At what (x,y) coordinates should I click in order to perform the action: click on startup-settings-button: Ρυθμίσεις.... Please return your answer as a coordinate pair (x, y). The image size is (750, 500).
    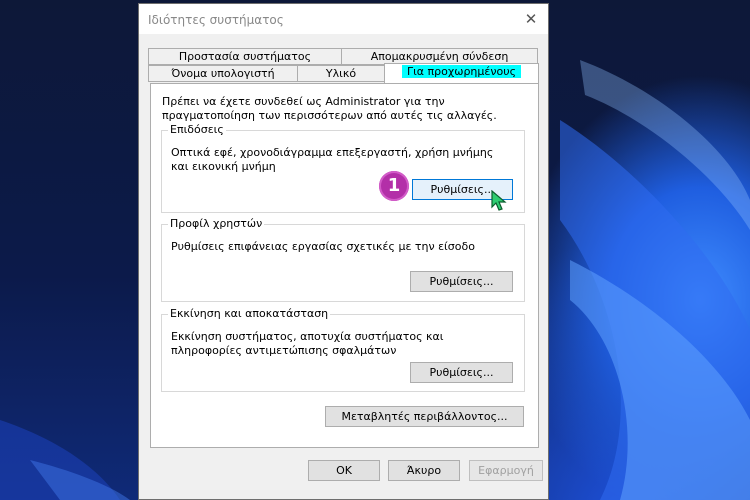
    Looking at the image, I should click on (461, 372).